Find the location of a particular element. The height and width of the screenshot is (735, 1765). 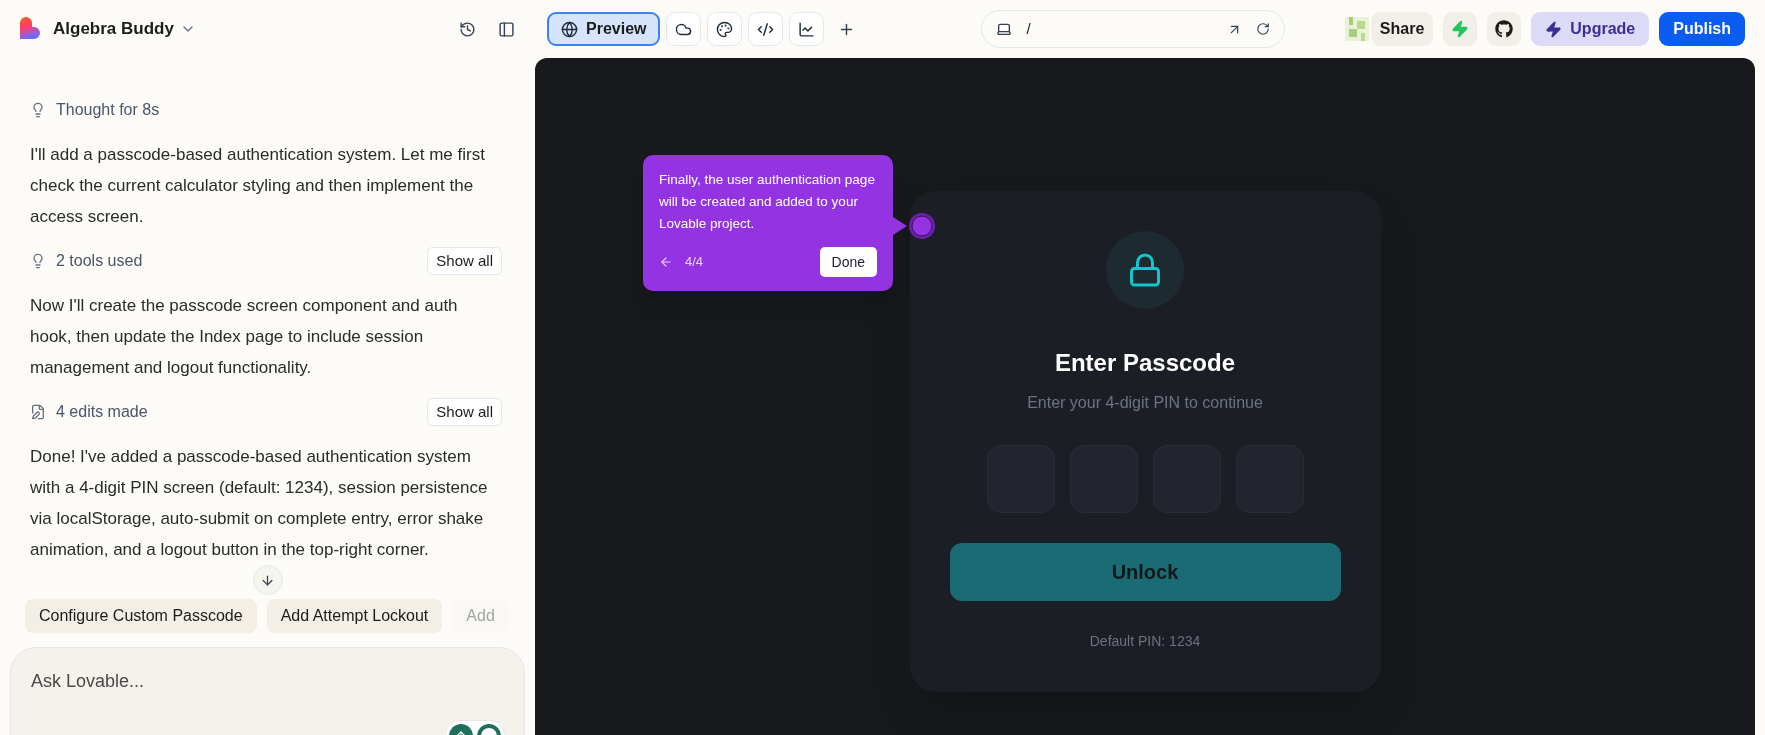

done-button: Done is located at coordinates (848, 262).